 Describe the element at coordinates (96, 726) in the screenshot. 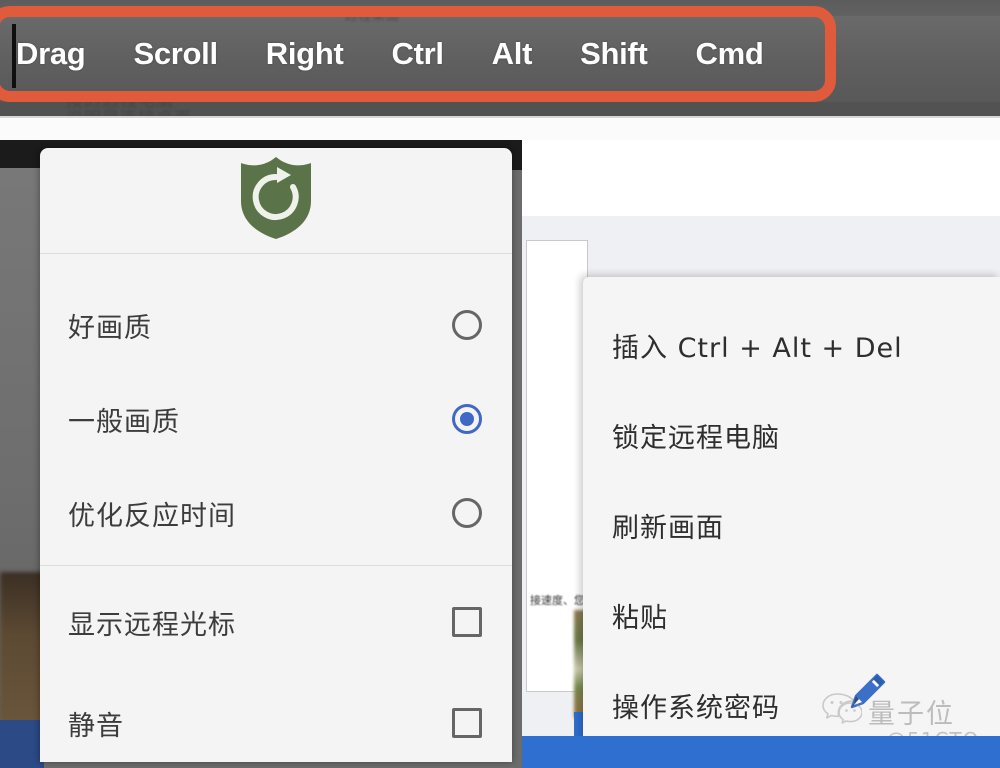

I see `toggle-mute-label: 静音` at that location.